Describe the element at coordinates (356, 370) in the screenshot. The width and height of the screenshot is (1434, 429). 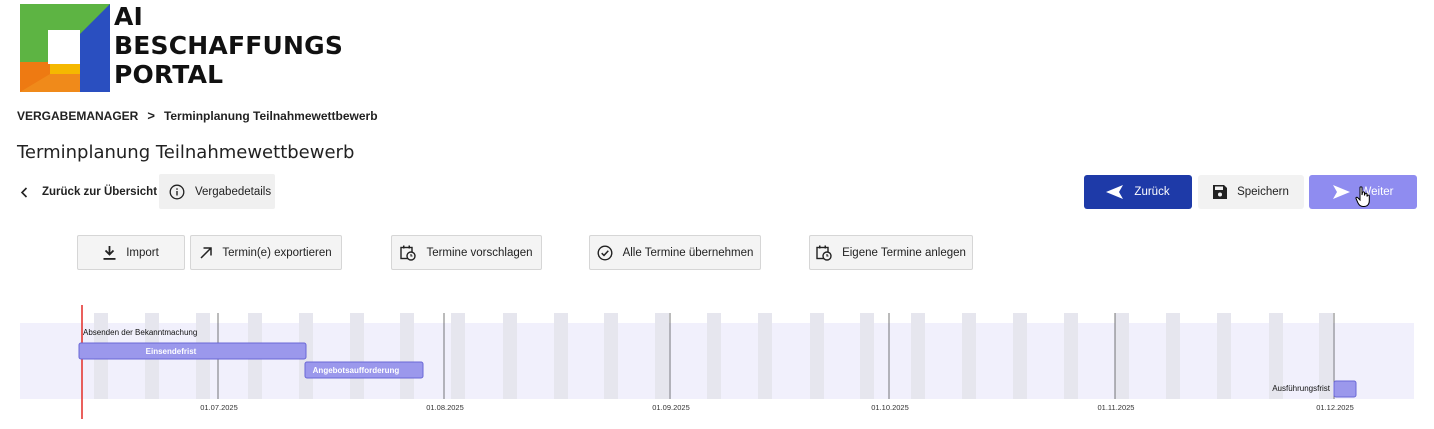
I see `bar-angebotsaufforderung-label: Angebotsaufforderung` at that location.